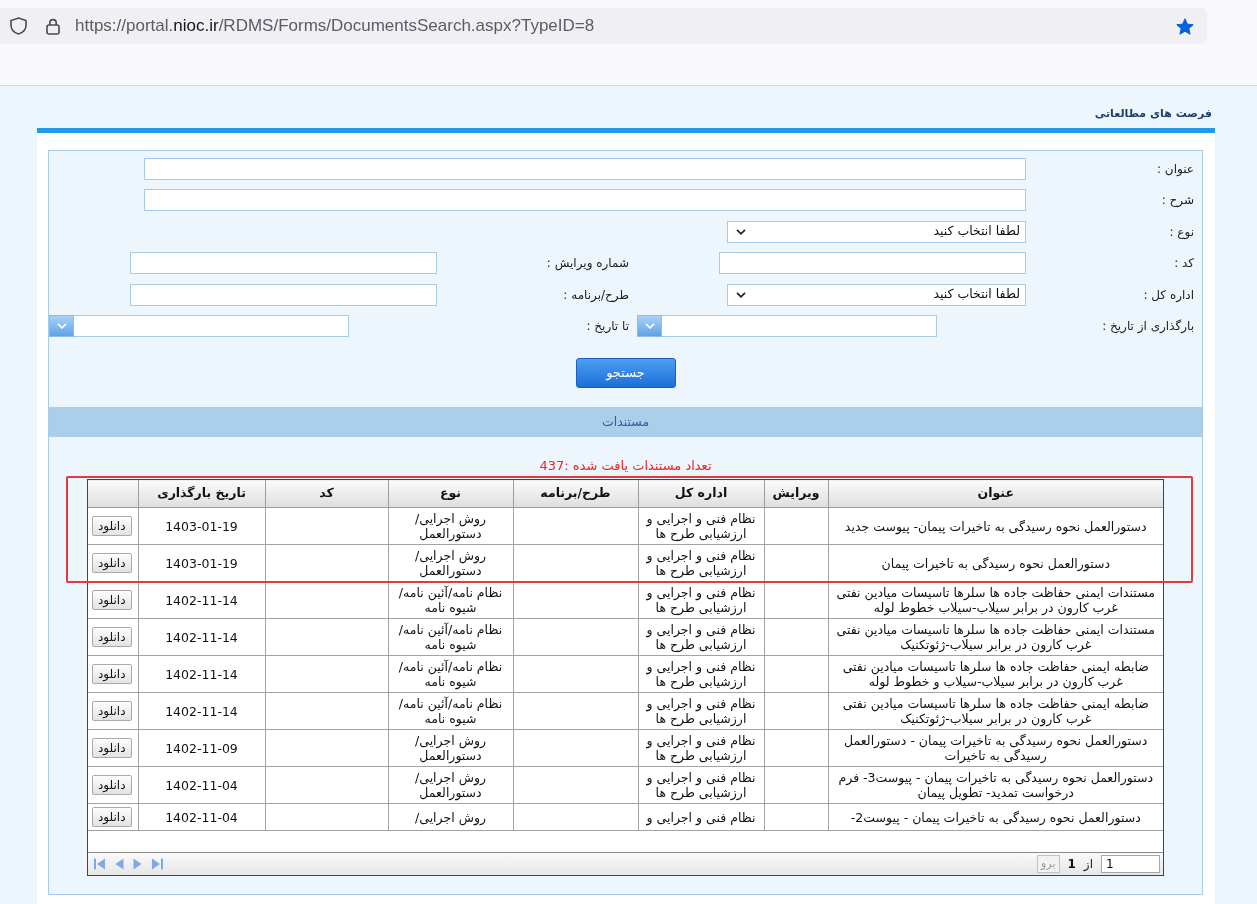 This screenshot has height=904, width=1257. I want to click on field-label: شرح :, so click(1177, 200).